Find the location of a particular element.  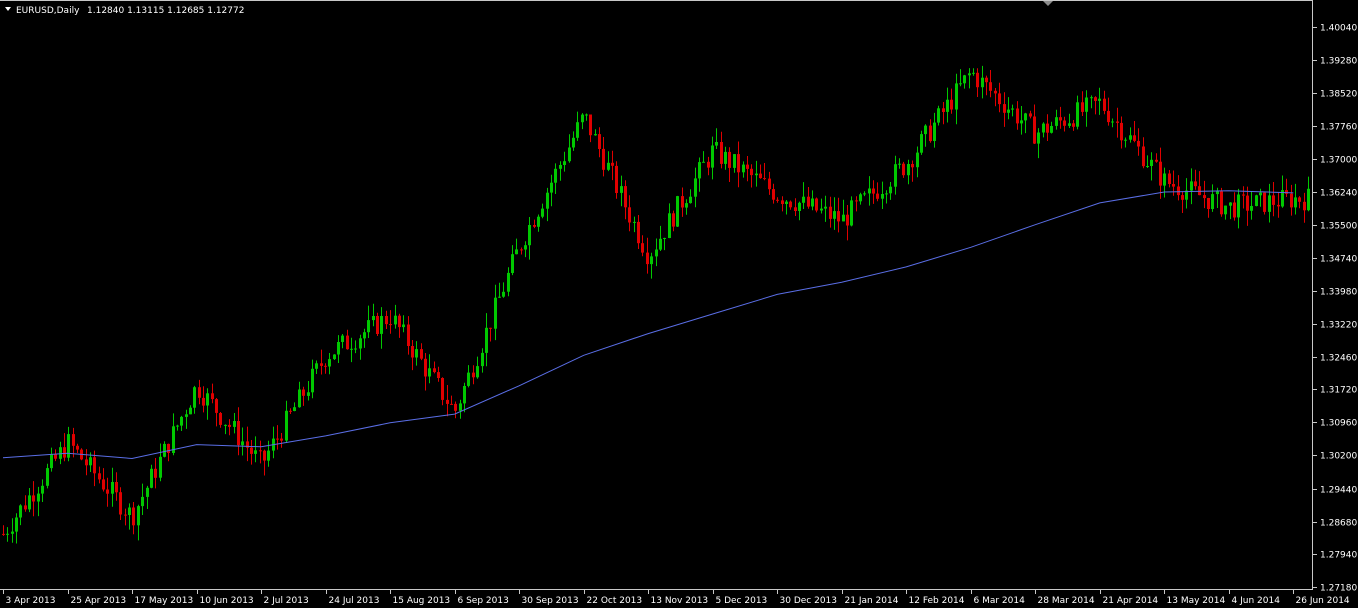

price-tick-label: 1.33980 is located at coordinates (1338, 293).